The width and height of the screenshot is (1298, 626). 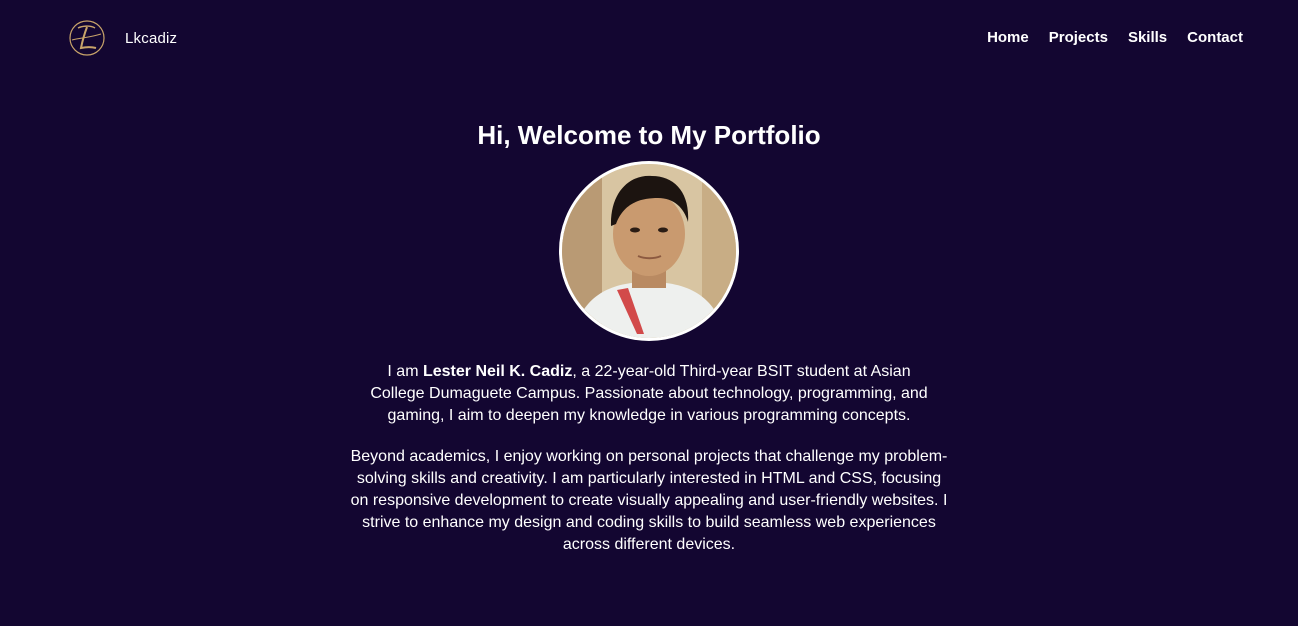 I want to click on profile-photo, so click(x=649, y=251).